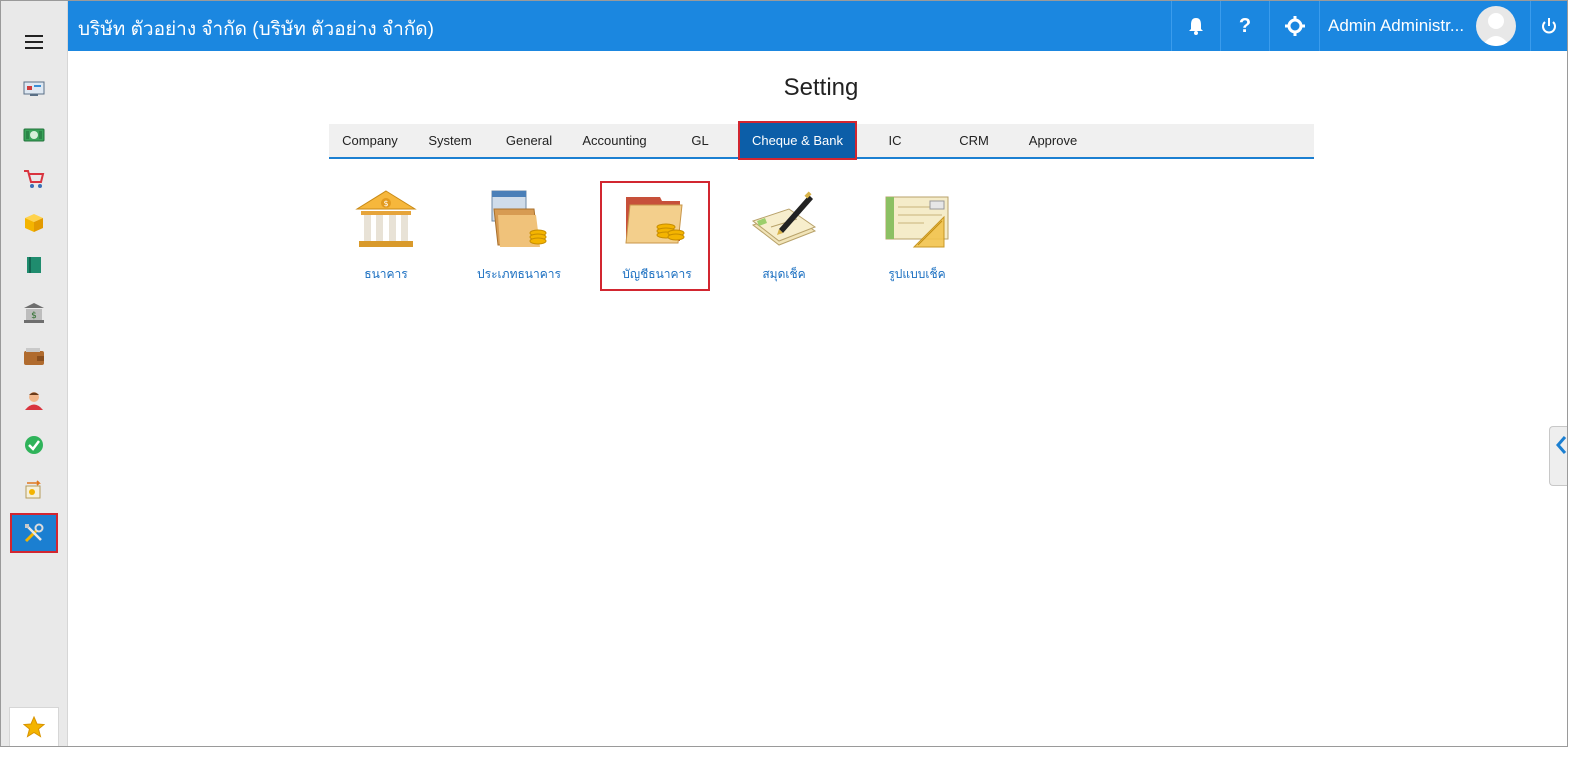  What do you see at coordinates (797, 140) in the screenshot?
I see `tab-cheque-bank: Cheque & Bank` at bounding box center [797, 140].